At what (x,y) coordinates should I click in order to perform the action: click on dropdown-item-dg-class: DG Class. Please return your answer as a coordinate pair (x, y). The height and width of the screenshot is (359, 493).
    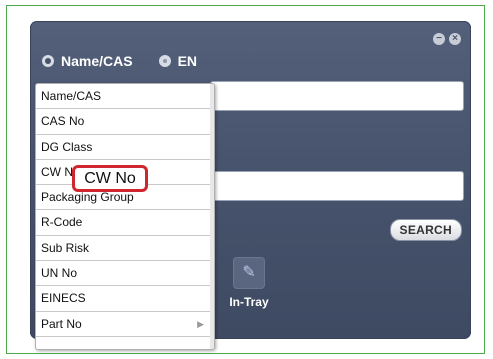
    Looking at the image, I should click on (125, 147).